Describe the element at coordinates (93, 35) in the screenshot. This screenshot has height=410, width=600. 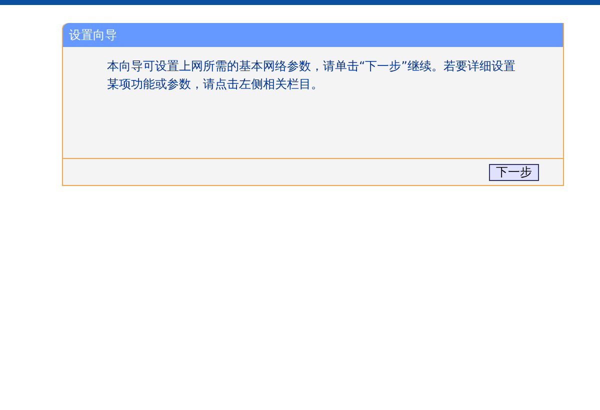
I see `panel-title: 设置向导` at that location.